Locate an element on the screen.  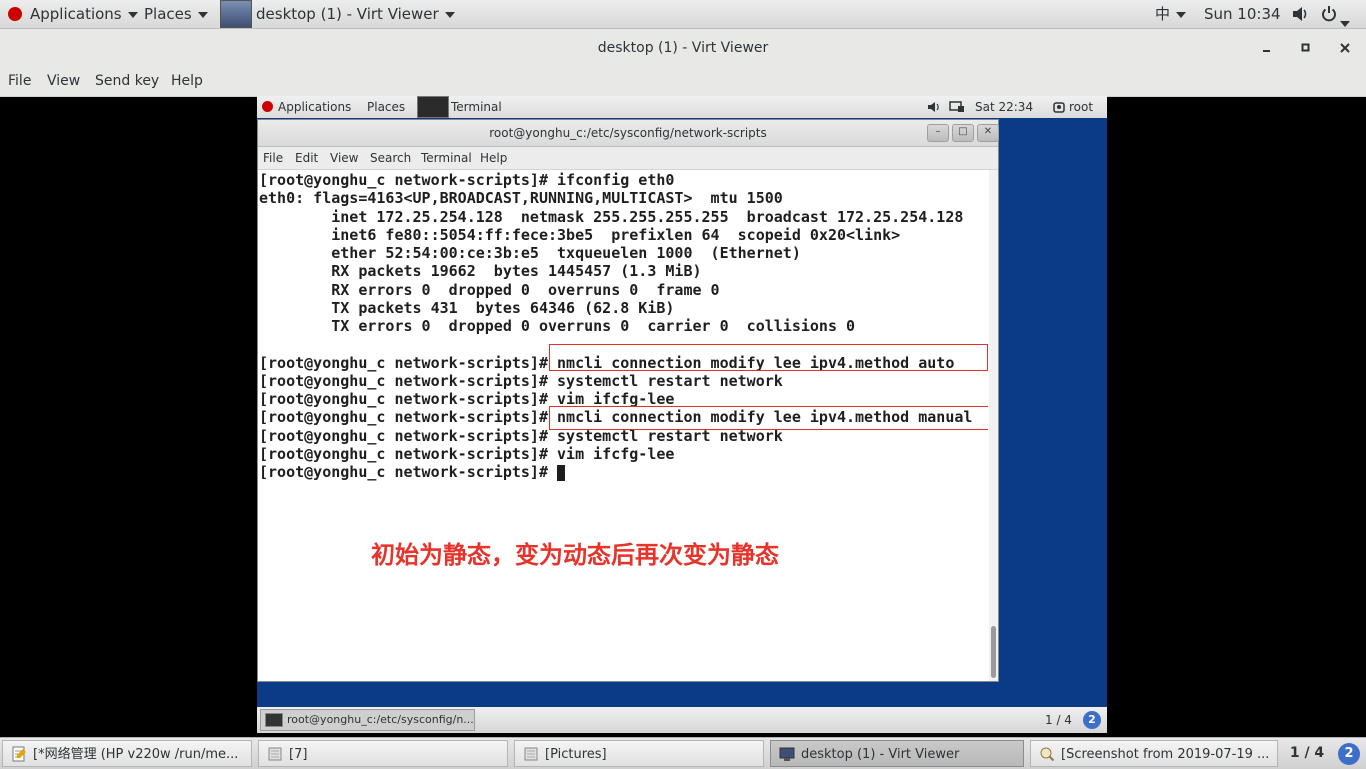
image-viewer-icon is located at coordinates (1047, 754).